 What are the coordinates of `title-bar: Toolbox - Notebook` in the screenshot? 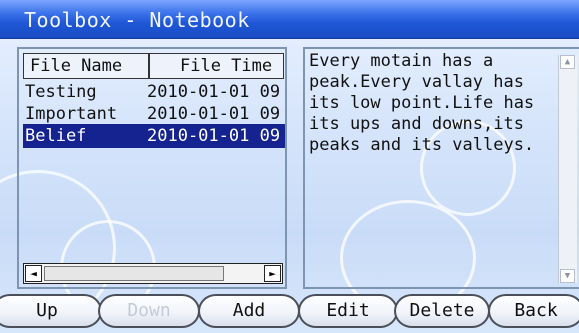 It's located at (289, 19).